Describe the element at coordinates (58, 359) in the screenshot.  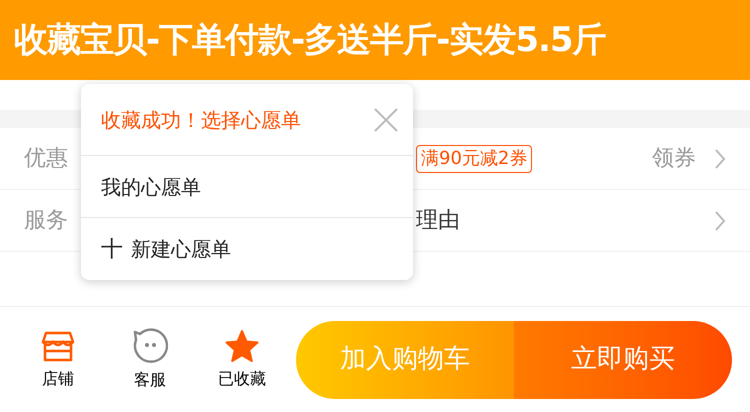
I see `bar-icon-button: 店铺` at that location.